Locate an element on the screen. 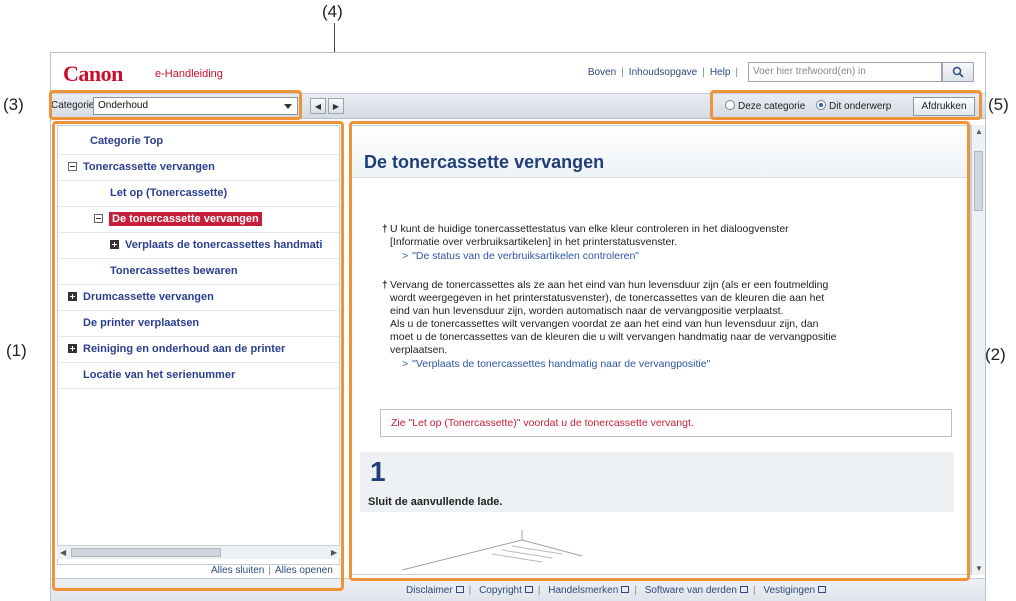 The image size is (1016, 601). search-input: Voer hier trefwoord(en) in is located at coordinates (845, 72).